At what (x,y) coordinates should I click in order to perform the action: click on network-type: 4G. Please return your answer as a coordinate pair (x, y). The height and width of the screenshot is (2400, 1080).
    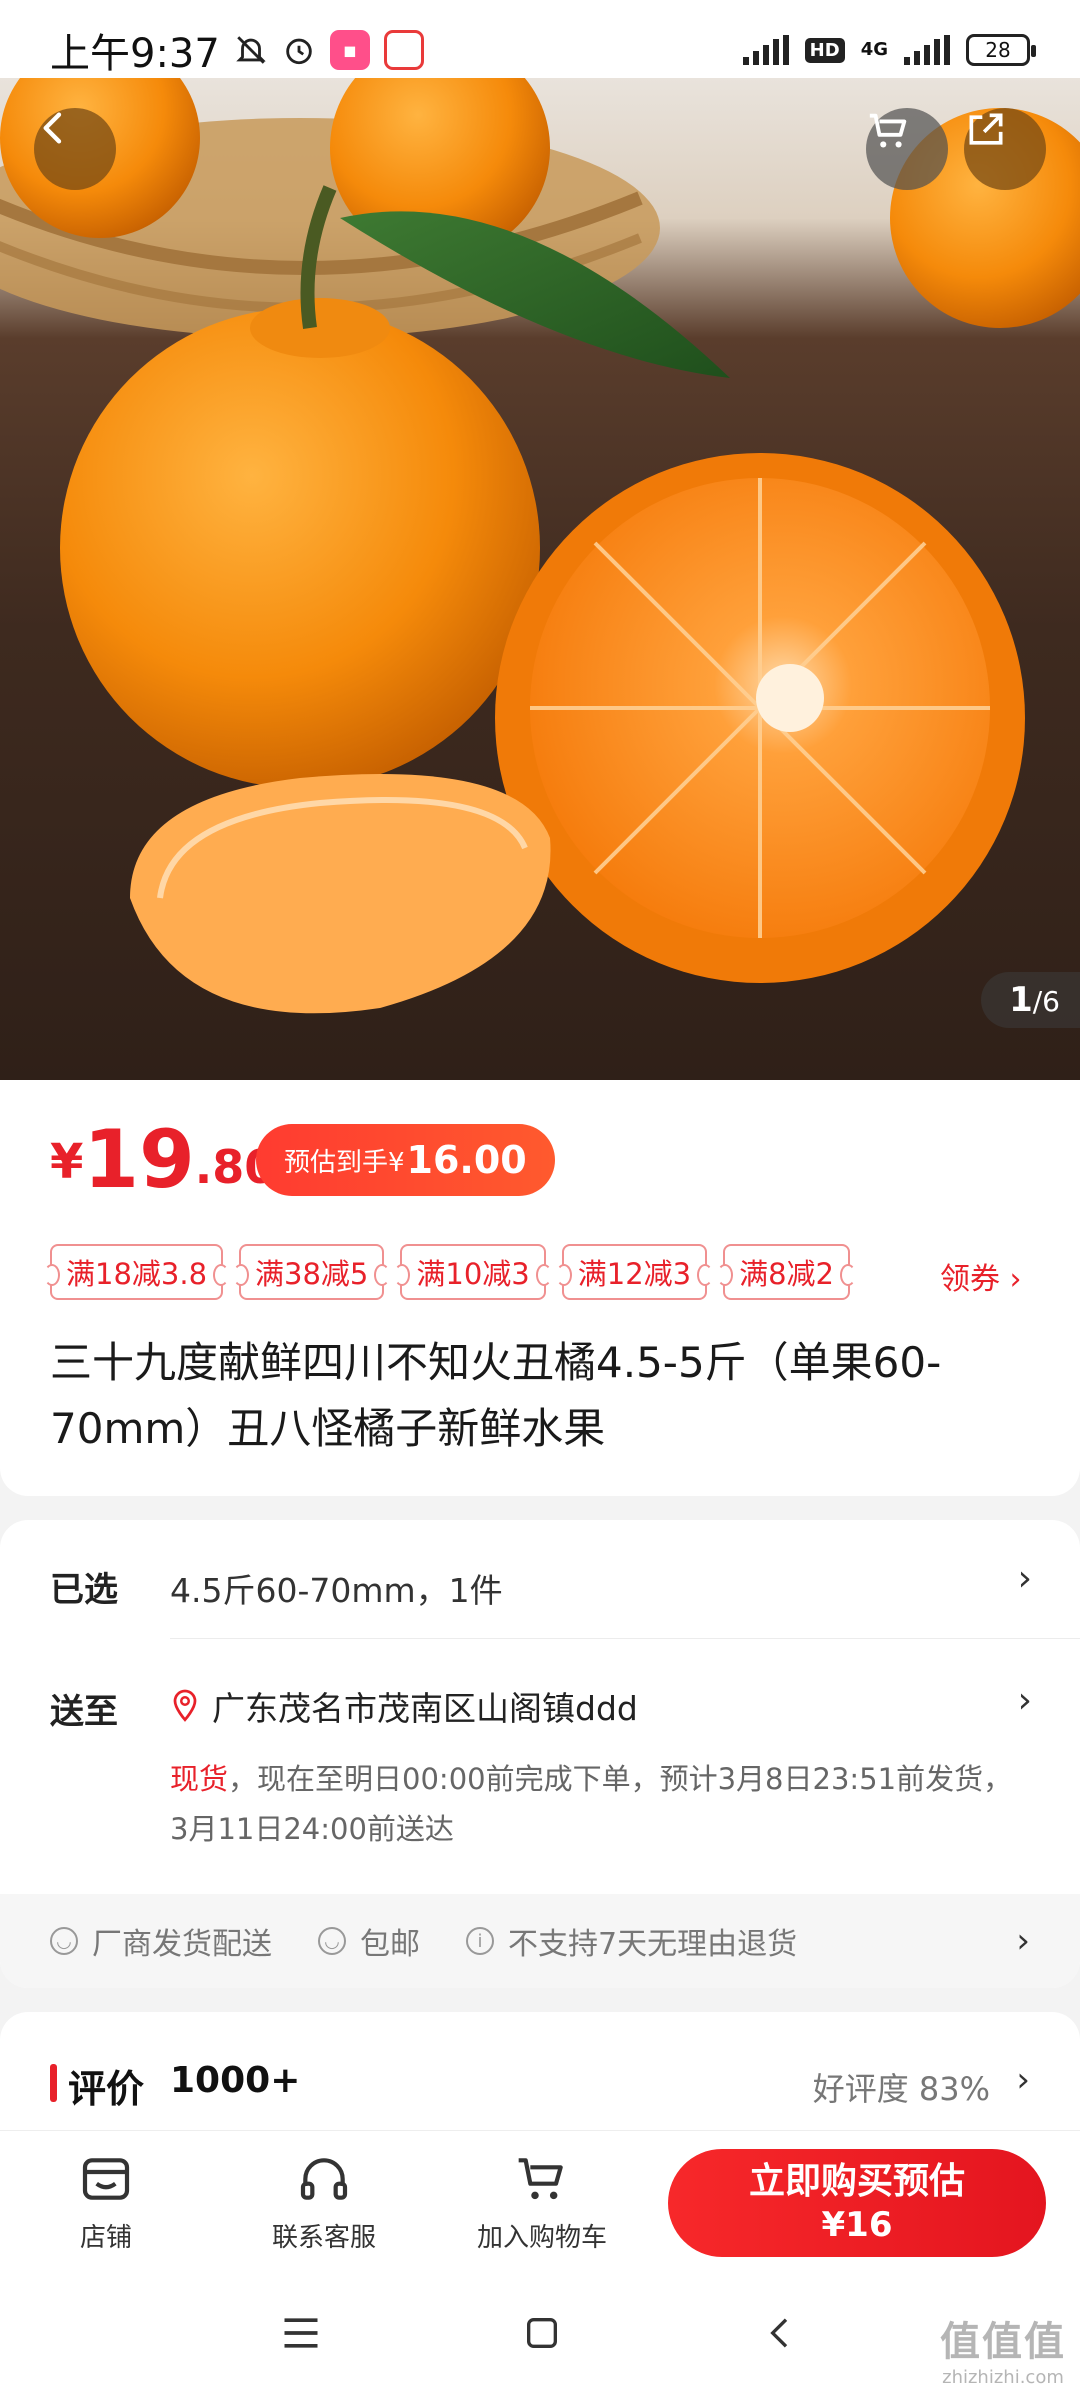
    Looking at the image, I should click on (874, 49).